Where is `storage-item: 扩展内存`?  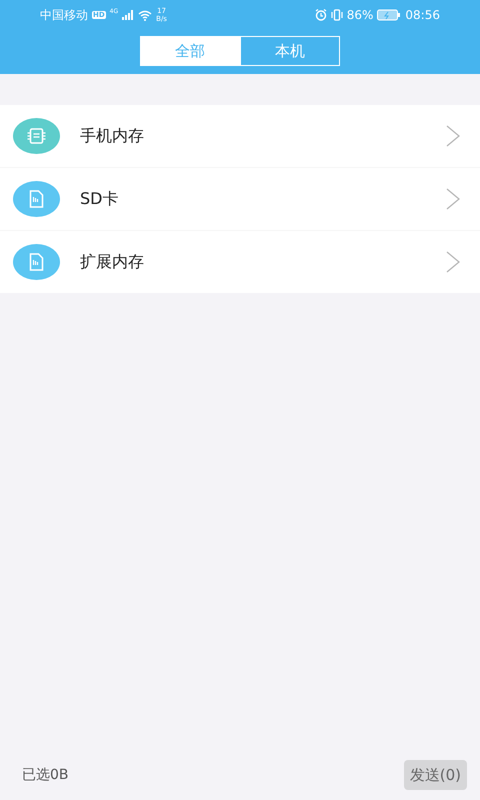 storage-item: 扩展内存 is located at coordinates (240, 262).